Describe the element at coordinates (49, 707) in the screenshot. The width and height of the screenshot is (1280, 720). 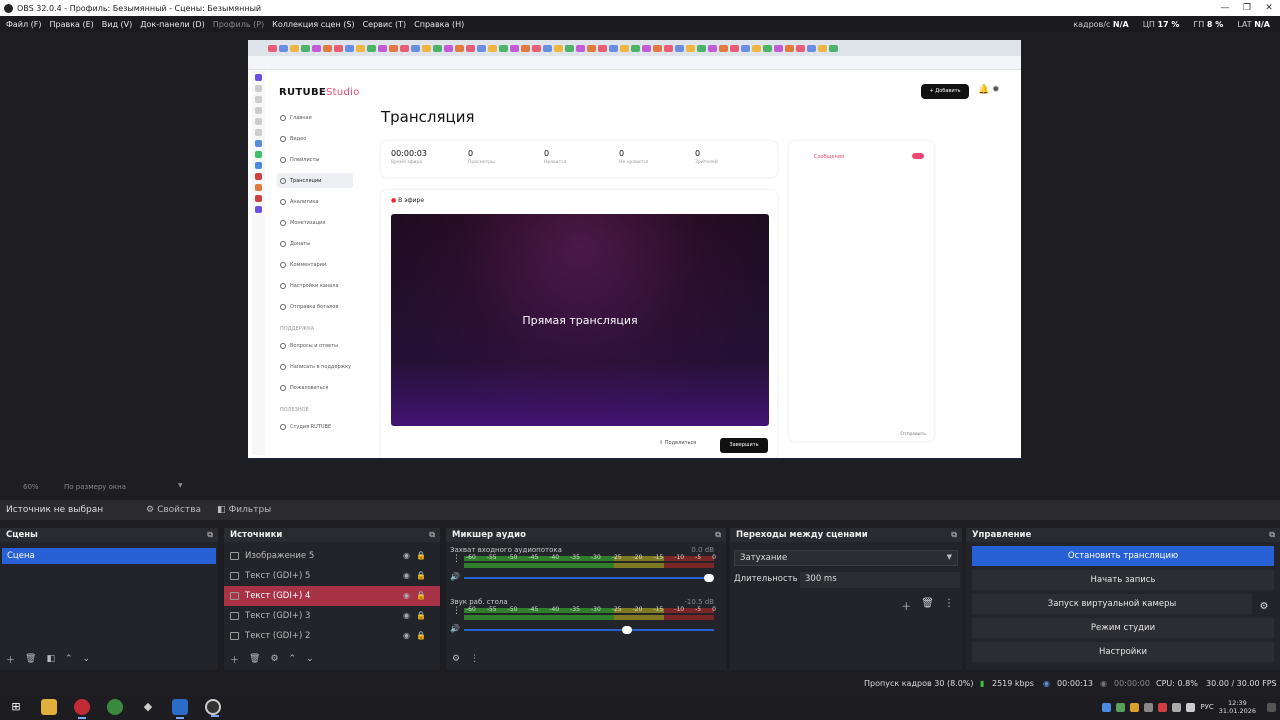
I see `folder-icon` at that location.